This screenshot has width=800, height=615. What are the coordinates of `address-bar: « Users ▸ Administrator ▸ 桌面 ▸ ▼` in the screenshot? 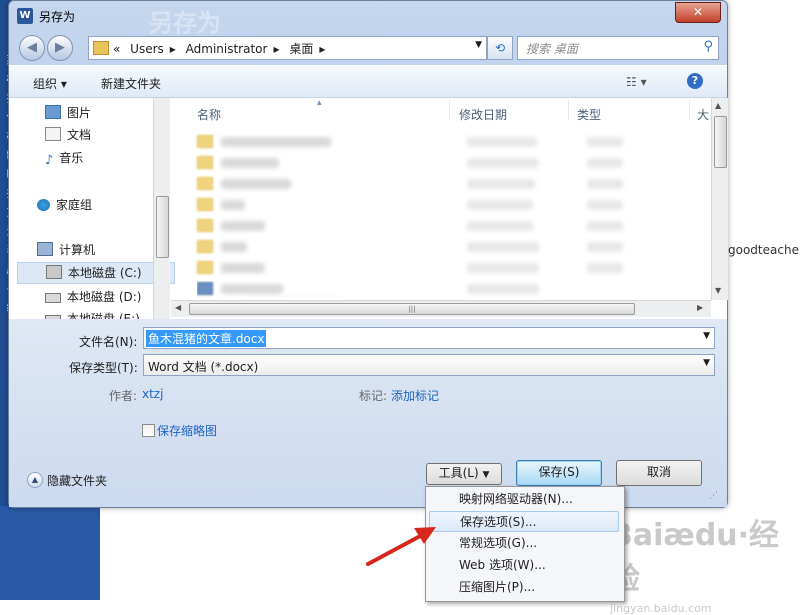 It's located at (287, 48).